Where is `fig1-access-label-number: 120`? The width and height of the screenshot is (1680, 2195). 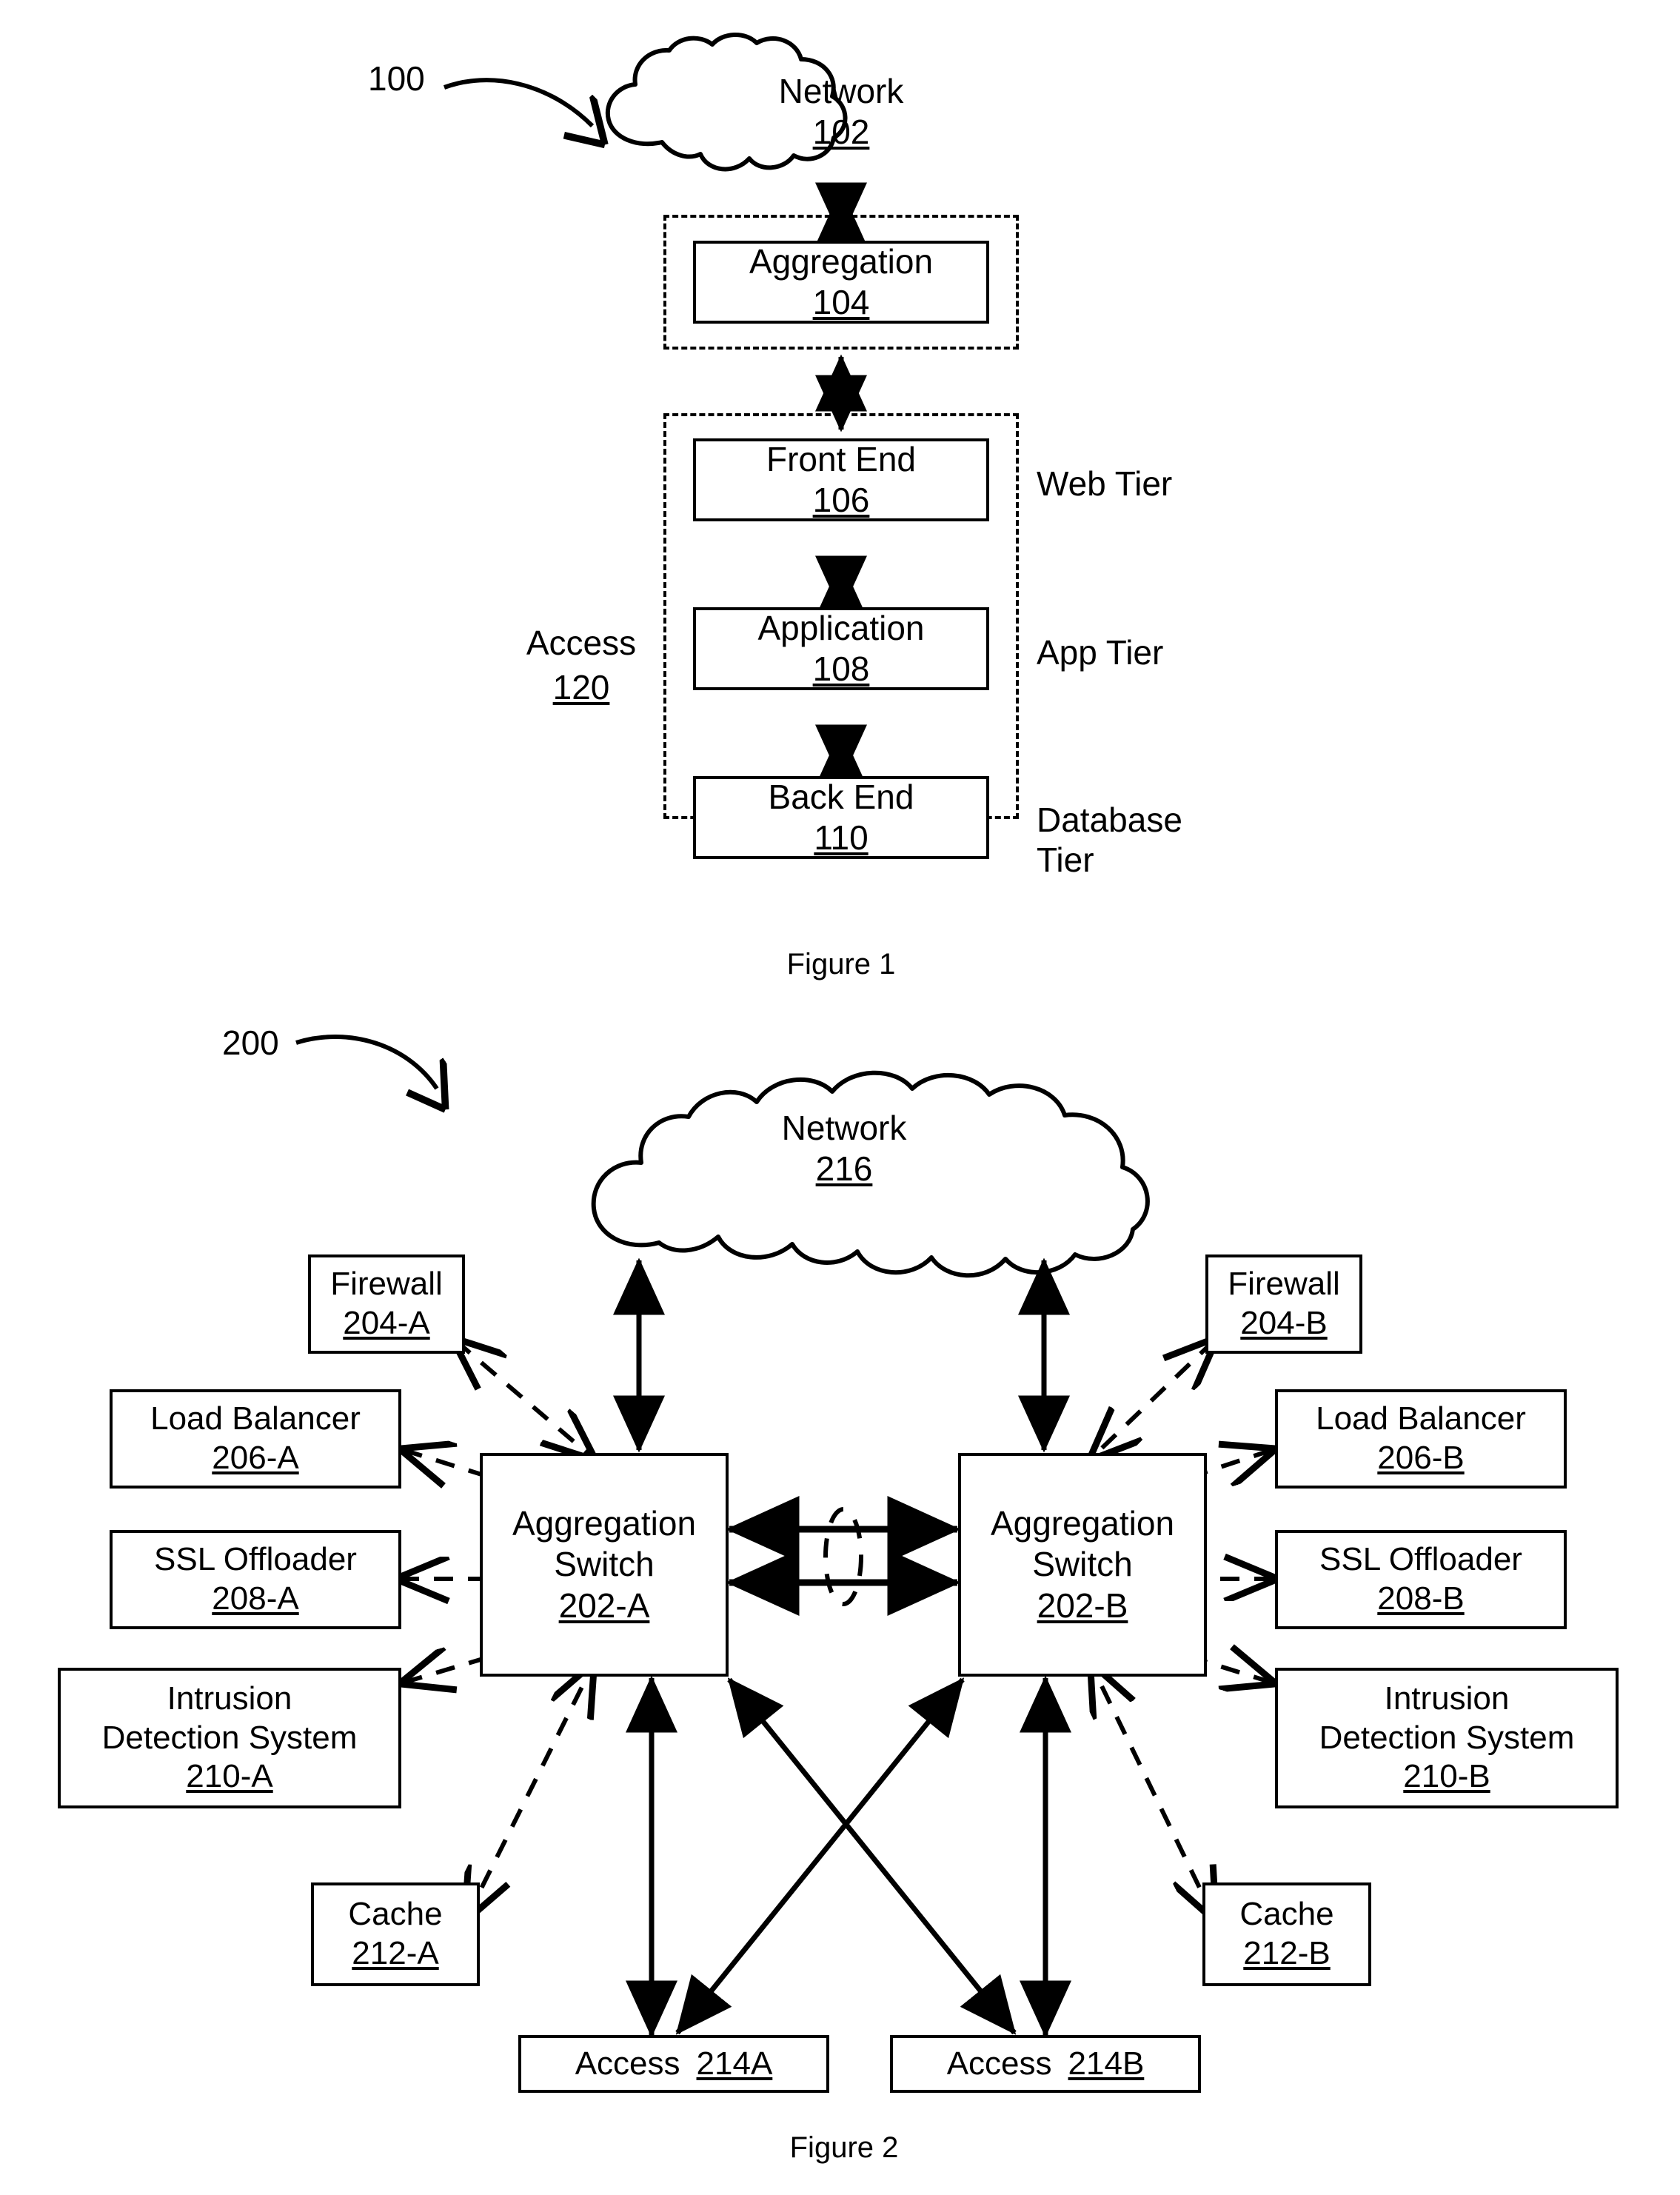
fig1-access-label-number: 120 is located at coordinates (581, 687).